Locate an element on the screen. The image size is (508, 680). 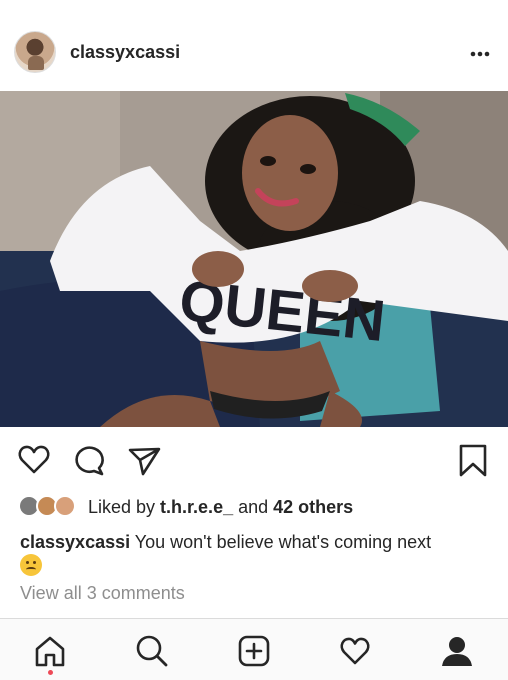
home-notification-dot is located at coordinates (50, 672).